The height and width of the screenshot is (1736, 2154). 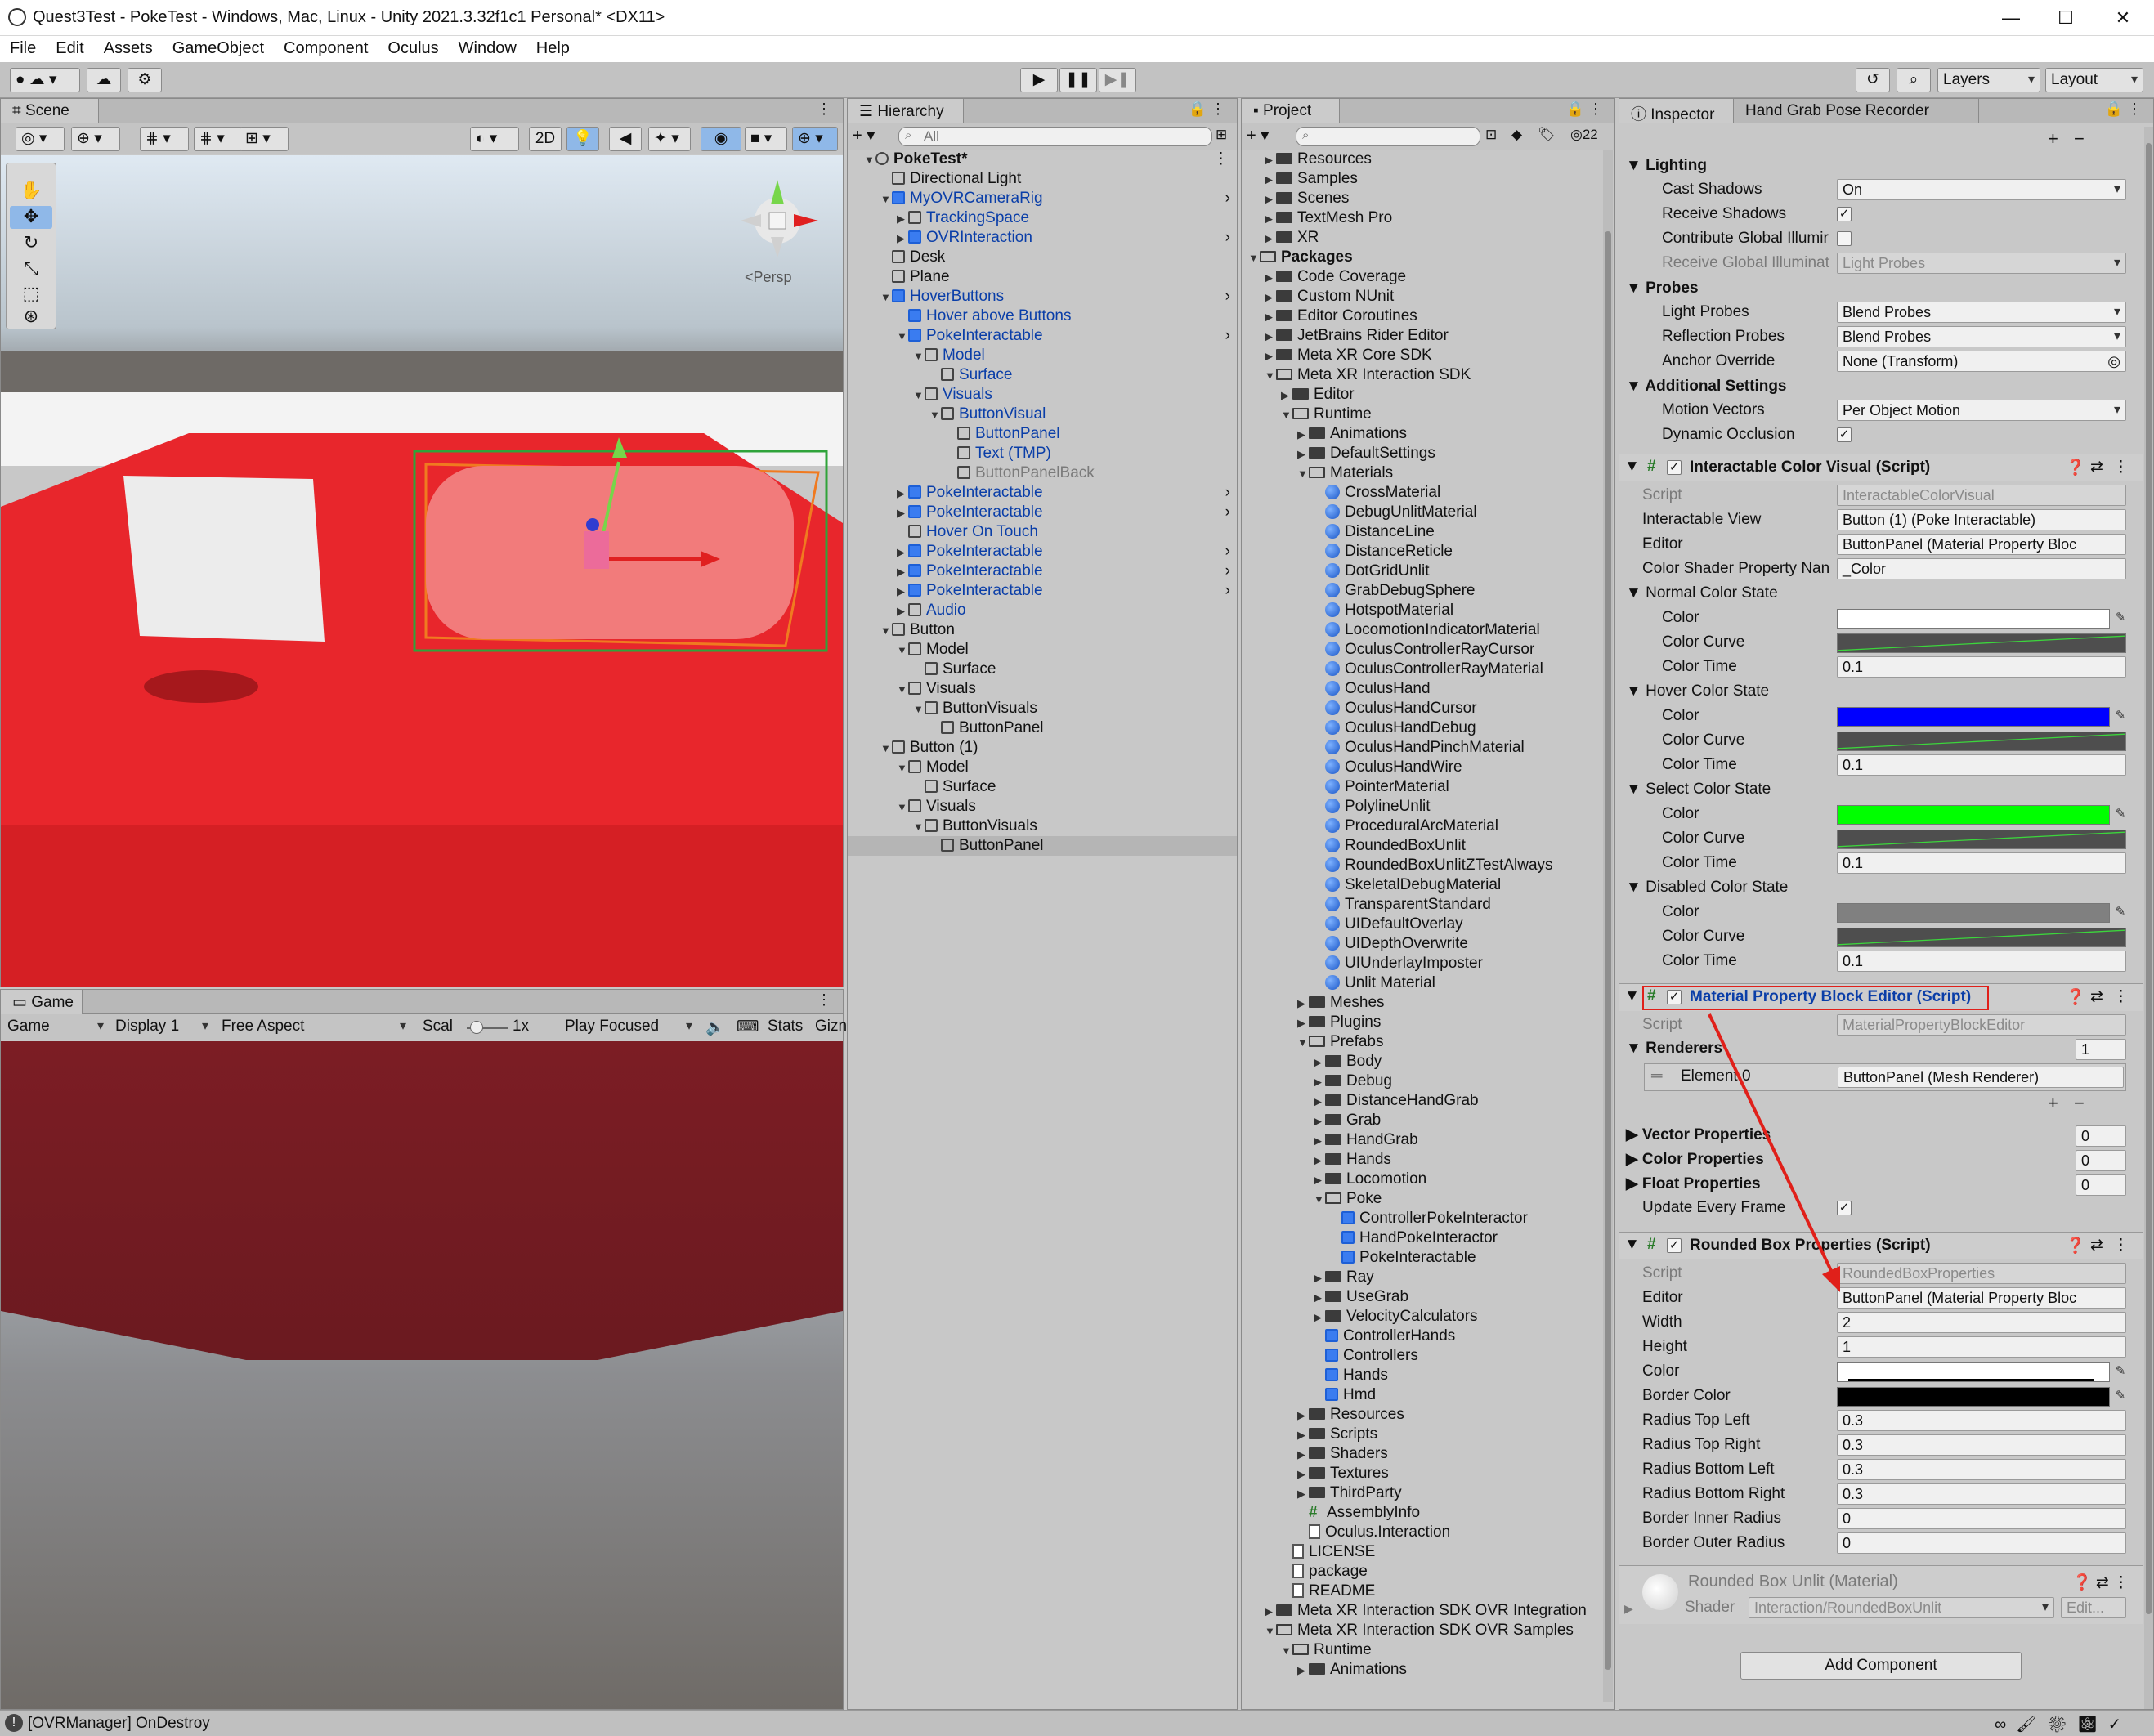 What do you see at coordinates (1421, 1317) in the screenshot?
I see `project-item: ▶ VelocityCalculators` at bounding box center [1421, 1317].